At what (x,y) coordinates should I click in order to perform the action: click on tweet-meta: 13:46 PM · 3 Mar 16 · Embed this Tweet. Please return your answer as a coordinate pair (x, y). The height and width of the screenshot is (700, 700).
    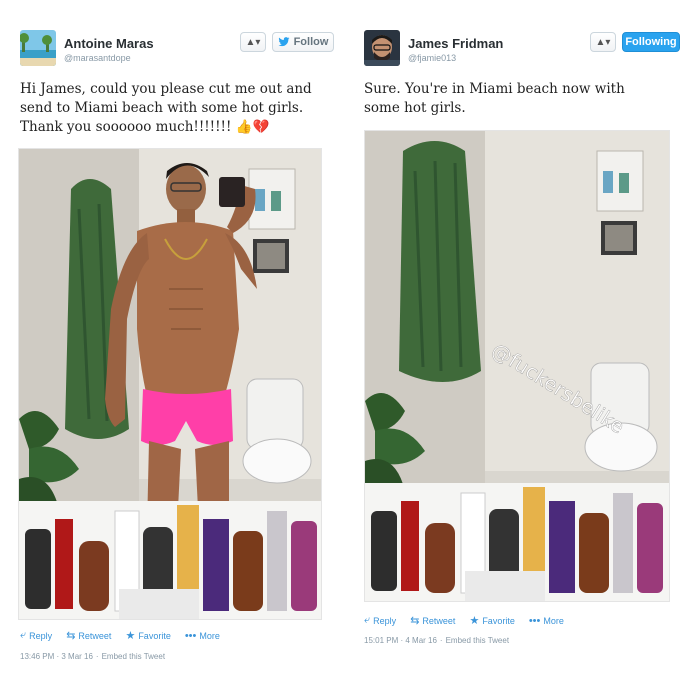
    Looking at the image, I should click on (93, 656).